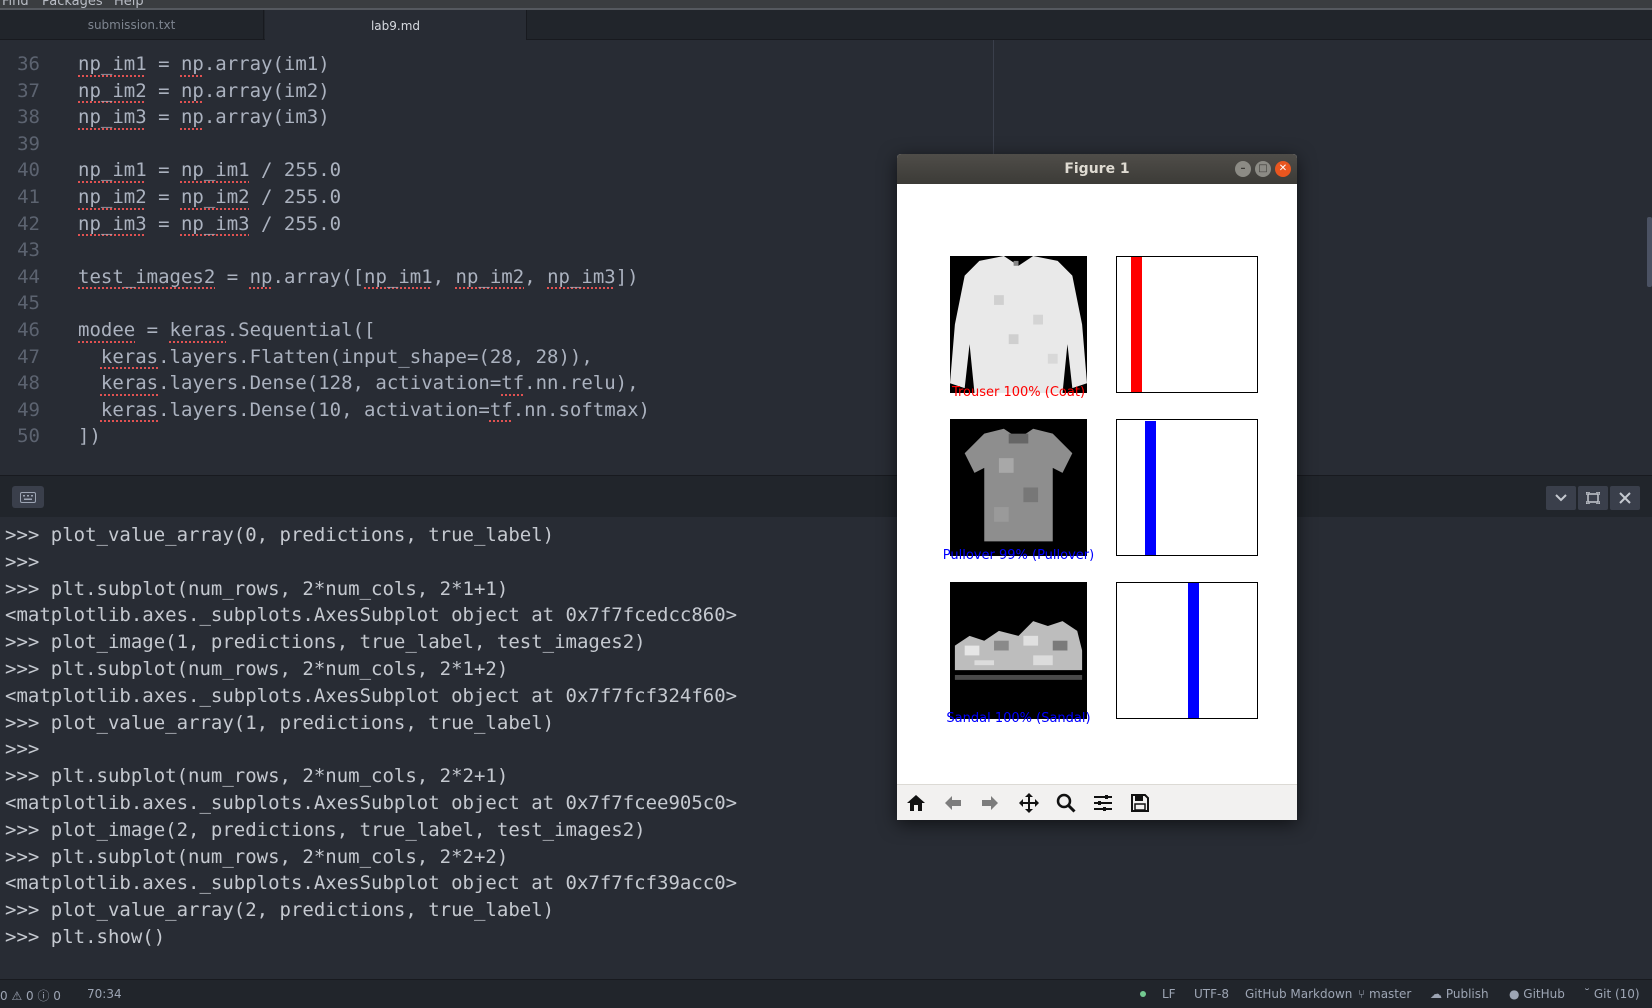  What do you see at coordinates (953, 803) in the screenshot?
I see `back-arrow-icon` at bounding box center [953, 803].